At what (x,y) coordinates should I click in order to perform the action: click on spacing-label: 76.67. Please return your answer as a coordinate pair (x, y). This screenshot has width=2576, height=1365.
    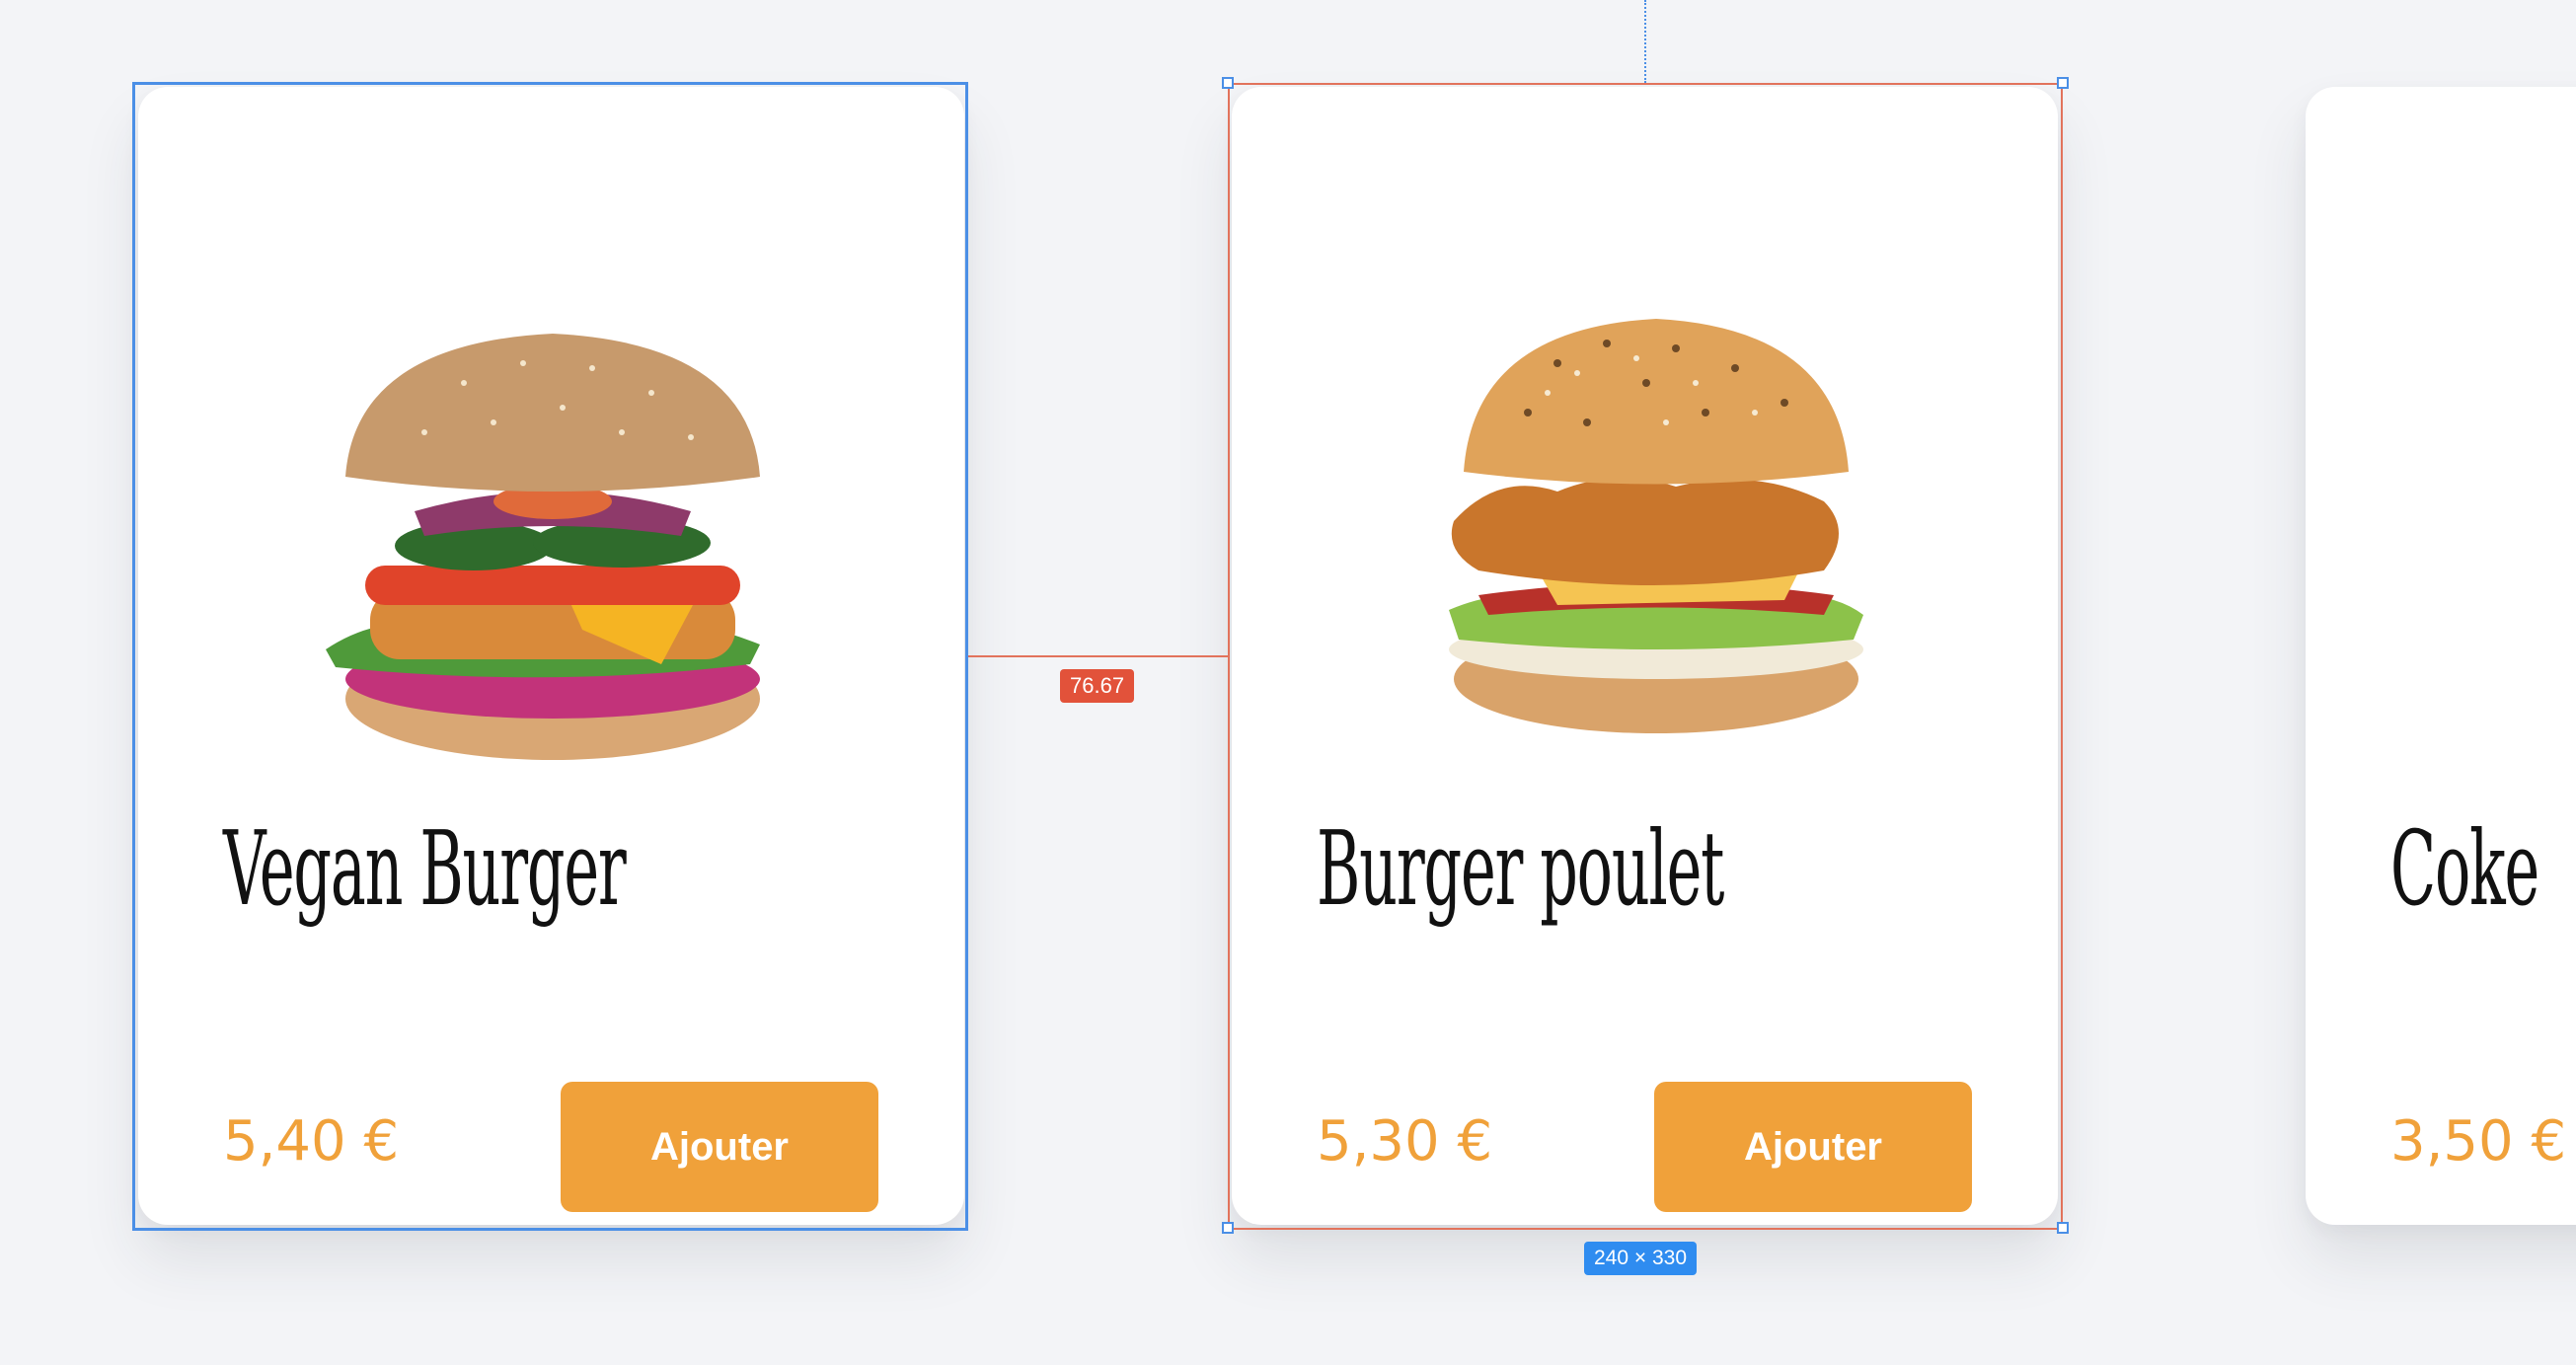
    Looking at the image, I should click on (1097, 686).